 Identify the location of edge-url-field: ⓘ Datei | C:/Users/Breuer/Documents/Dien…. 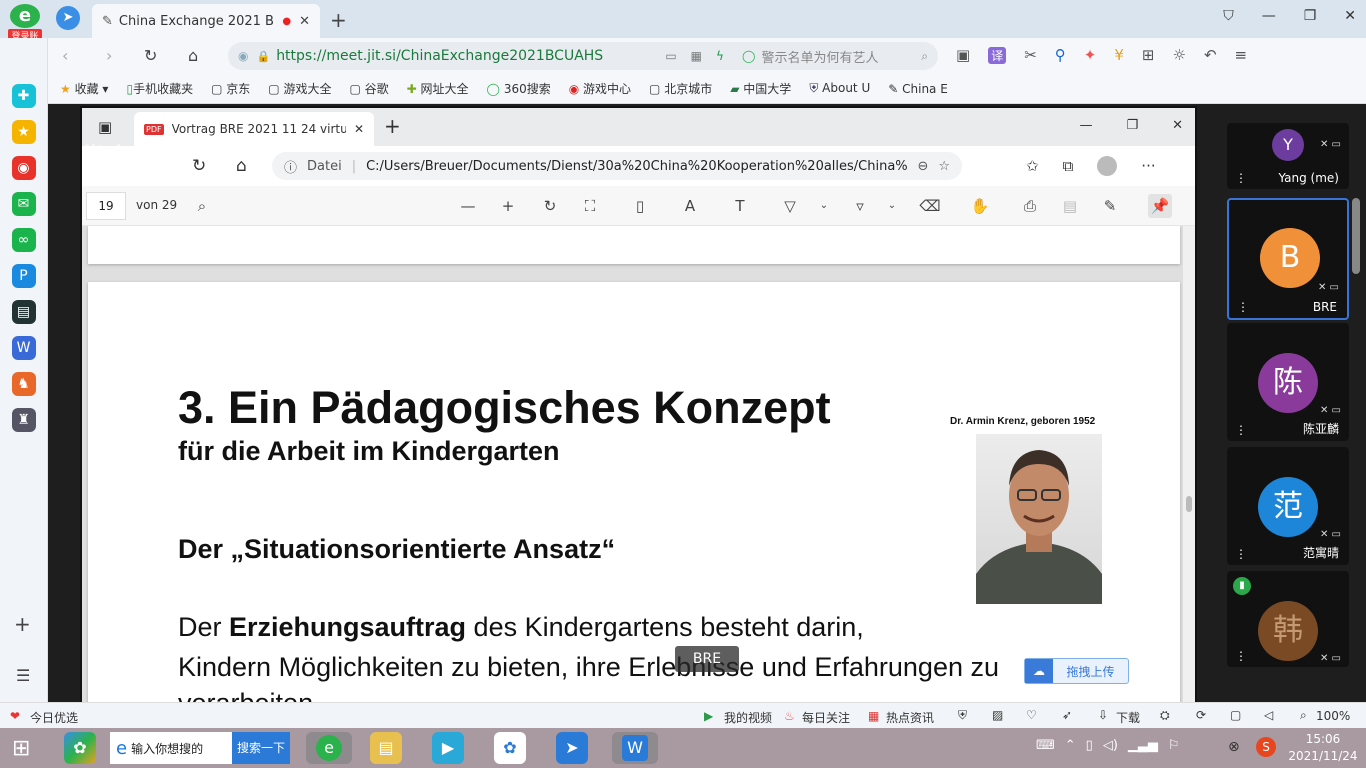
(617, 166).